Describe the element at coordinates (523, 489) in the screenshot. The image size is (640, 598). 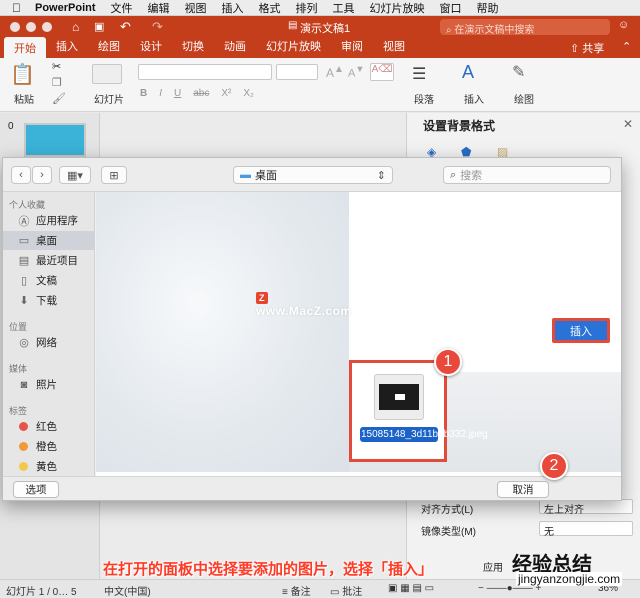
I see `cancel-button: 取消` at that location.